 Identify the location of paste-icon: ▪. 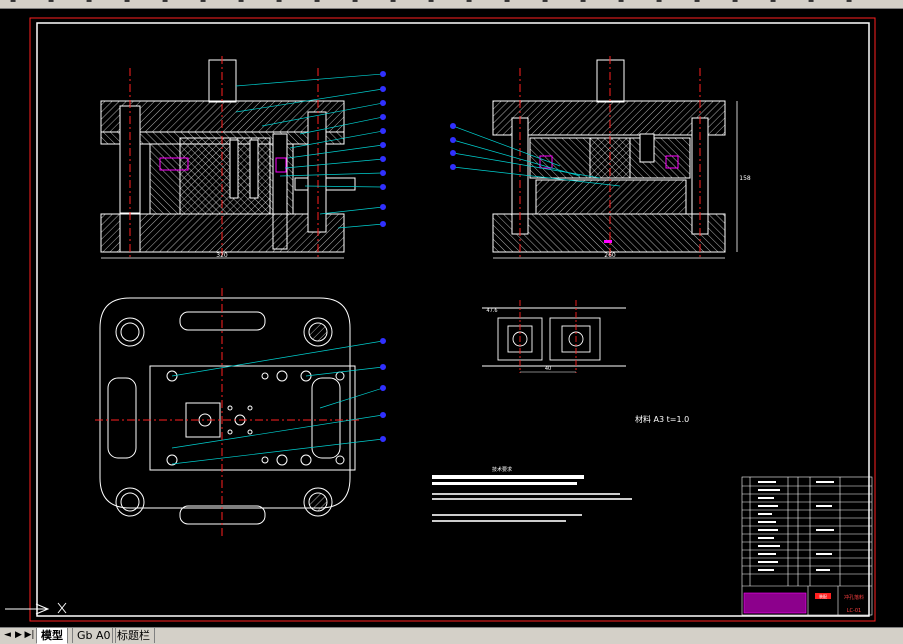
(279, 3).